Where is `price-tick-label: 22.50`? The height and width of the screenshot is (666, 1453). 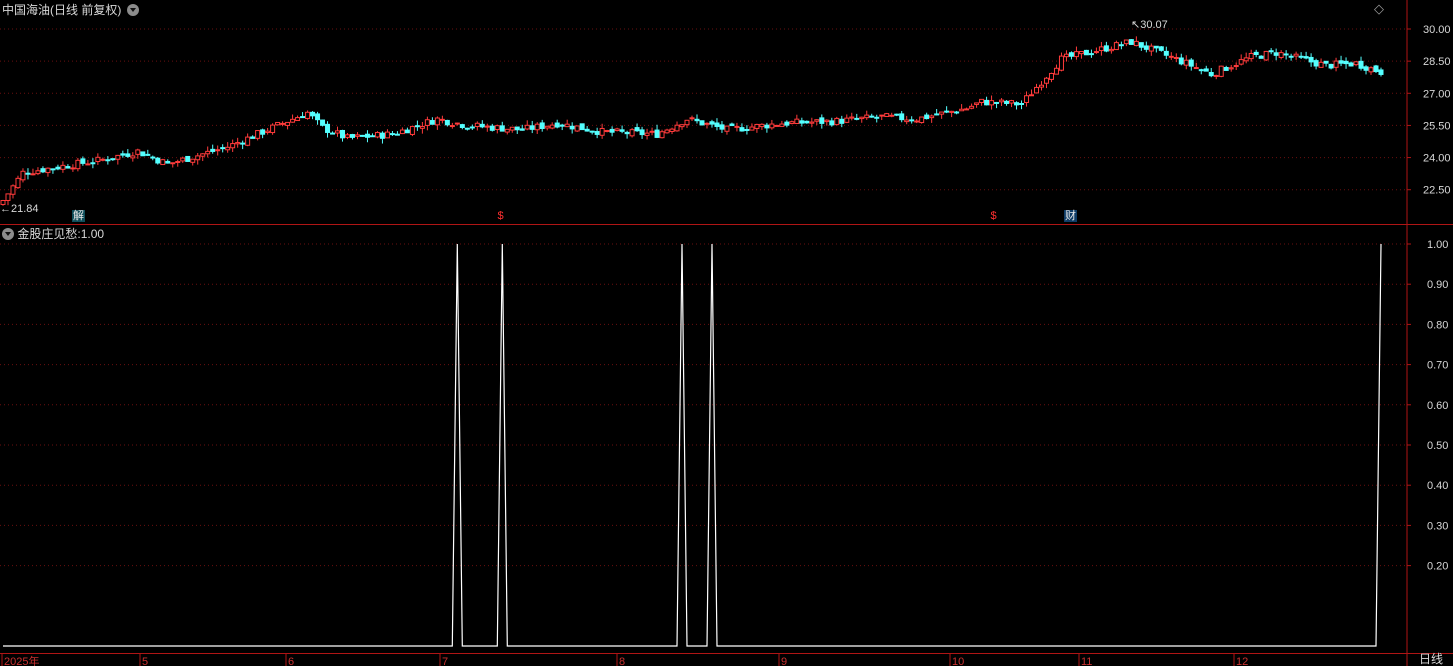
price-tick-label: 22.50 is located at coordinates (1437, 191).